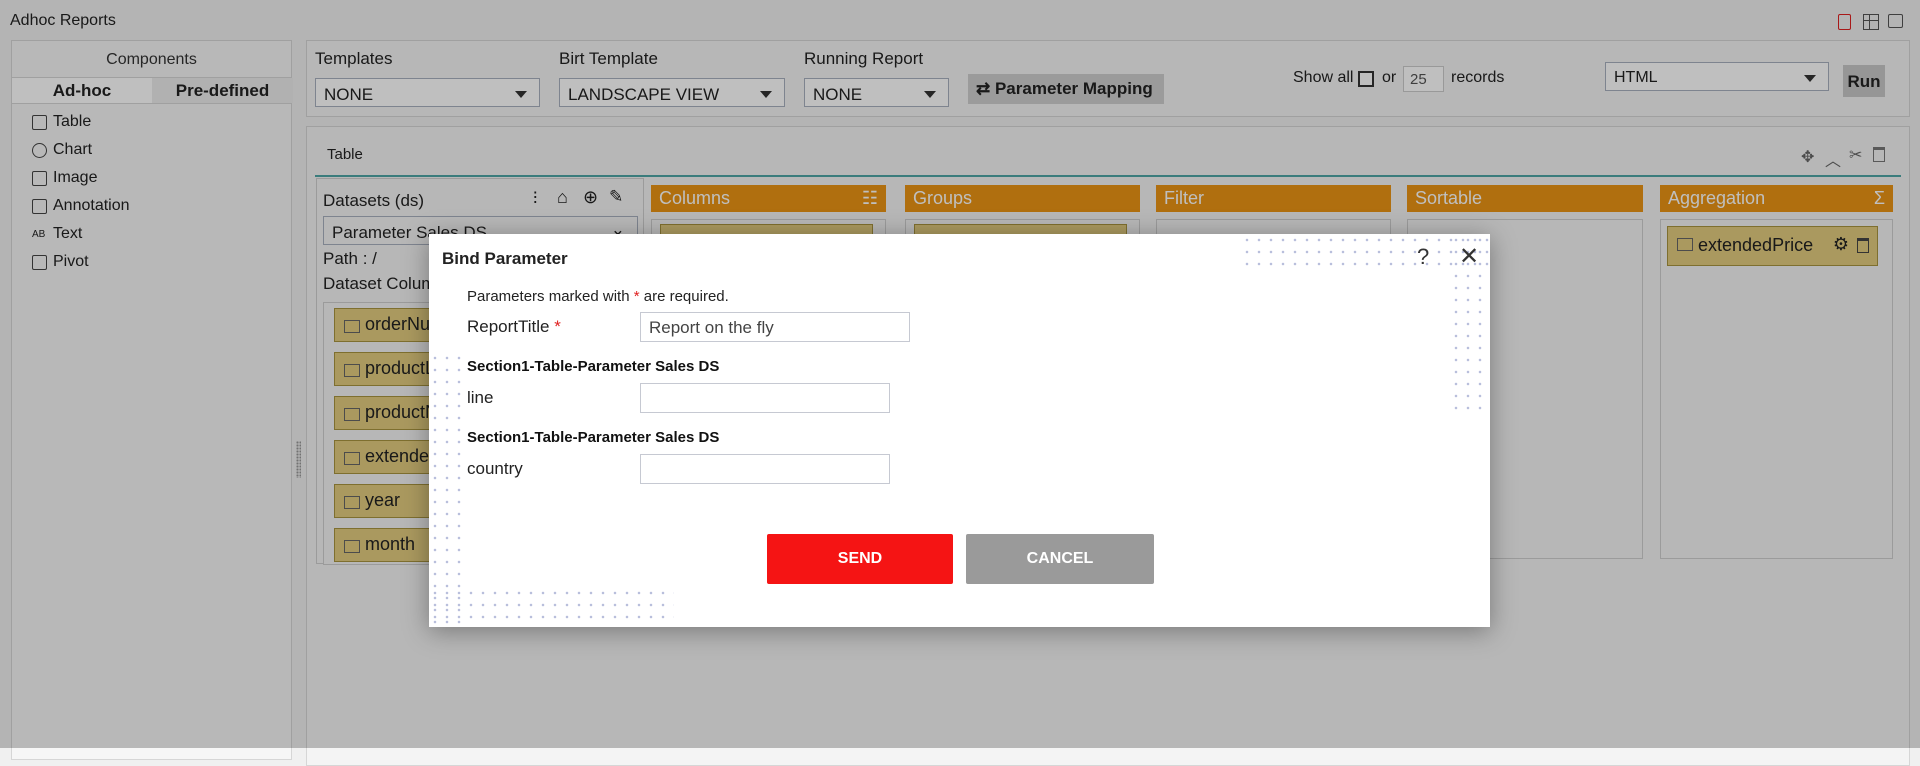 This screenshot has width=1920, height=766. What do you see at coordinates (598, 296) in the screenshot?
I see `required-note: Parameters marked with * are required.` at bounding box center [598, 296].